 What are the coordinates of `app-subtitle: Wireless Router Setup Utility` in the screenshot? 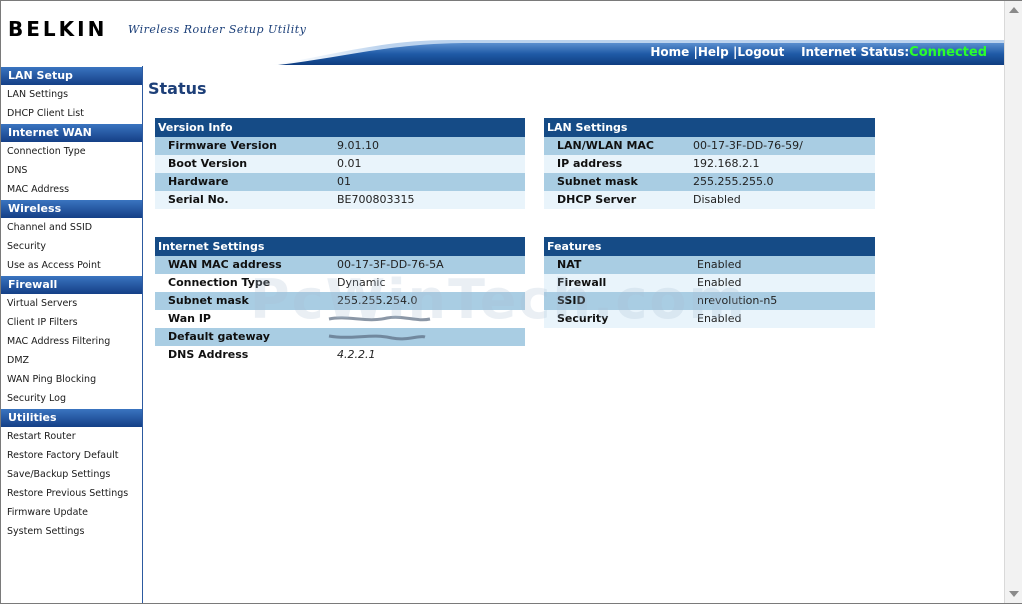 It's located at (217, 29).